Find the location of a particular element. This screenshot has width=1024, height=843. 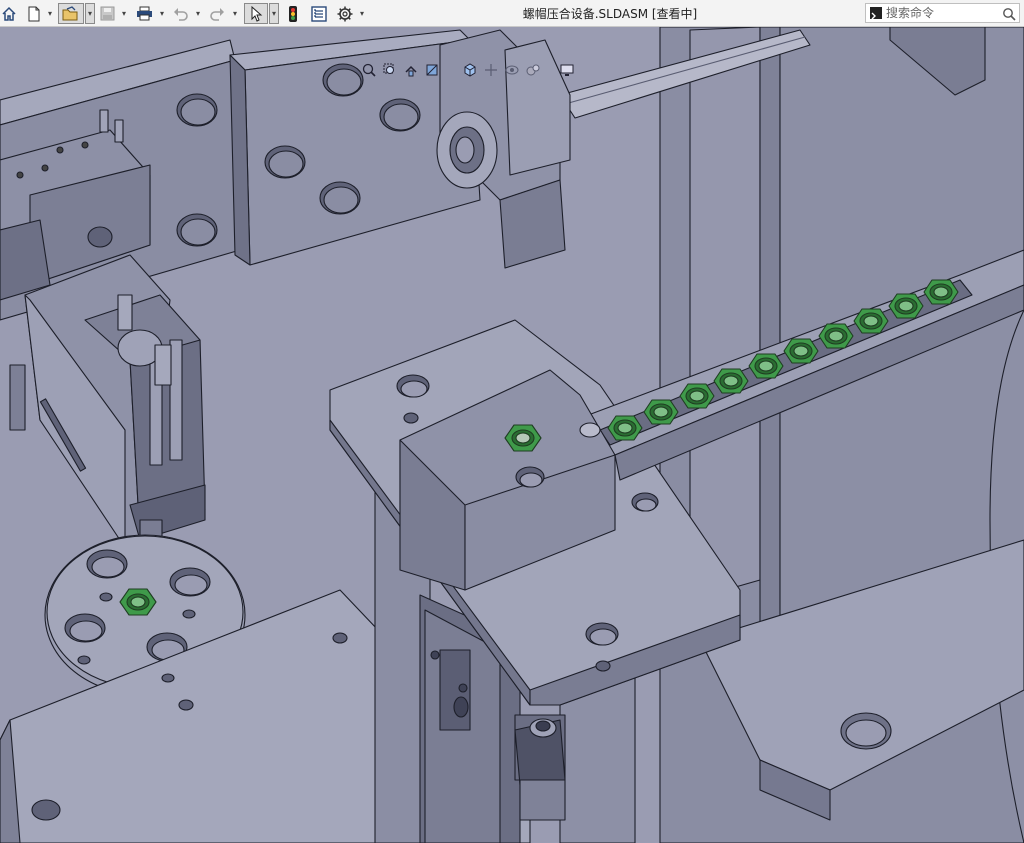

open-folder-icon is located at coordinates (71, 13).